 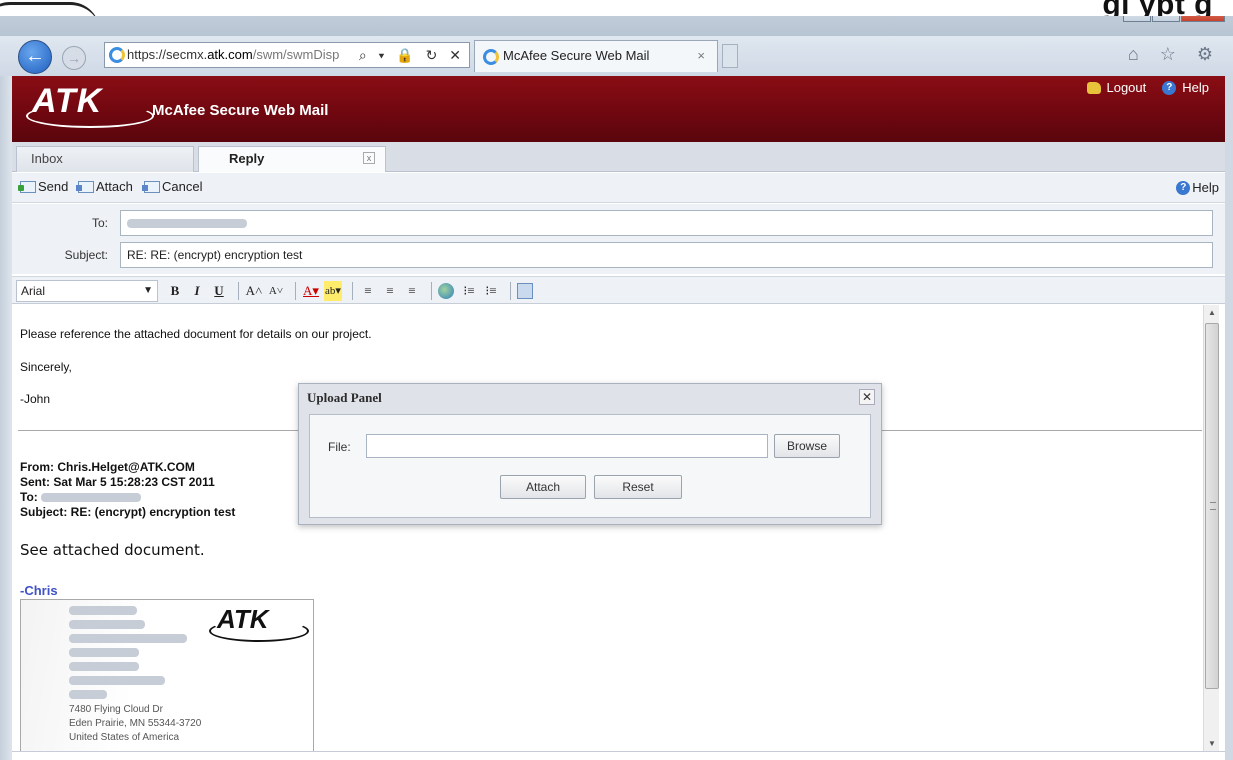 What do you see at coordinates (114, 186) in the screenshot?
I see `attach-label: Attach` at bounding box center [114, 186].